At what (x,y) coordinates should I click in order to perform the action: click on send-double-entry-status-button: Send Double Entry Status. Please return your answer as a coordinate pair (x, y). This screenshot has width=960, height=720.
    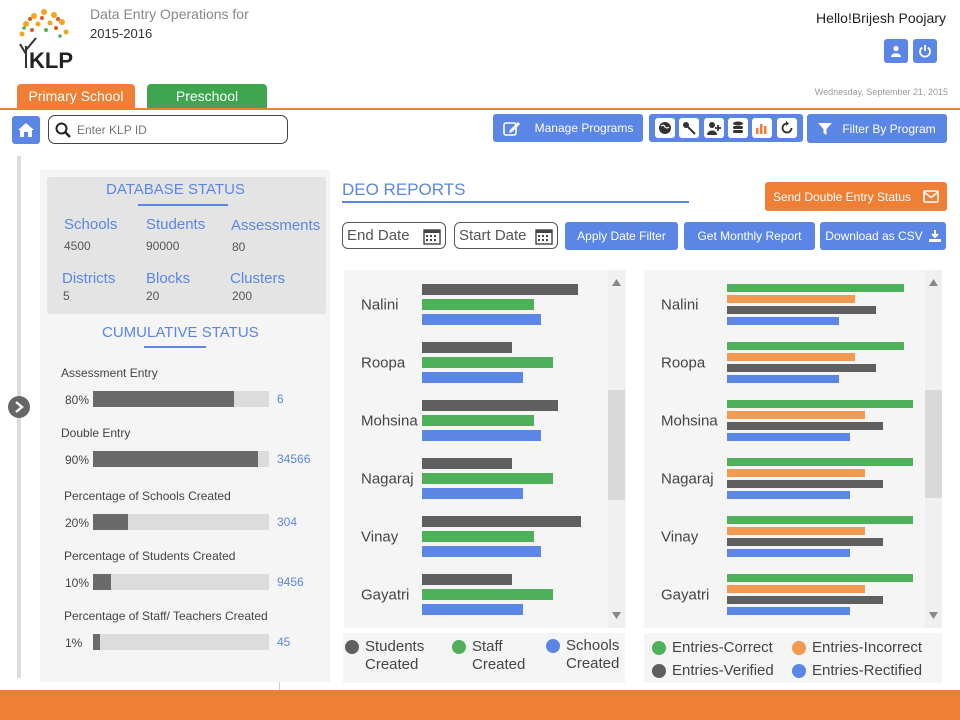
    Looking at the image, I should click on (856, 196).